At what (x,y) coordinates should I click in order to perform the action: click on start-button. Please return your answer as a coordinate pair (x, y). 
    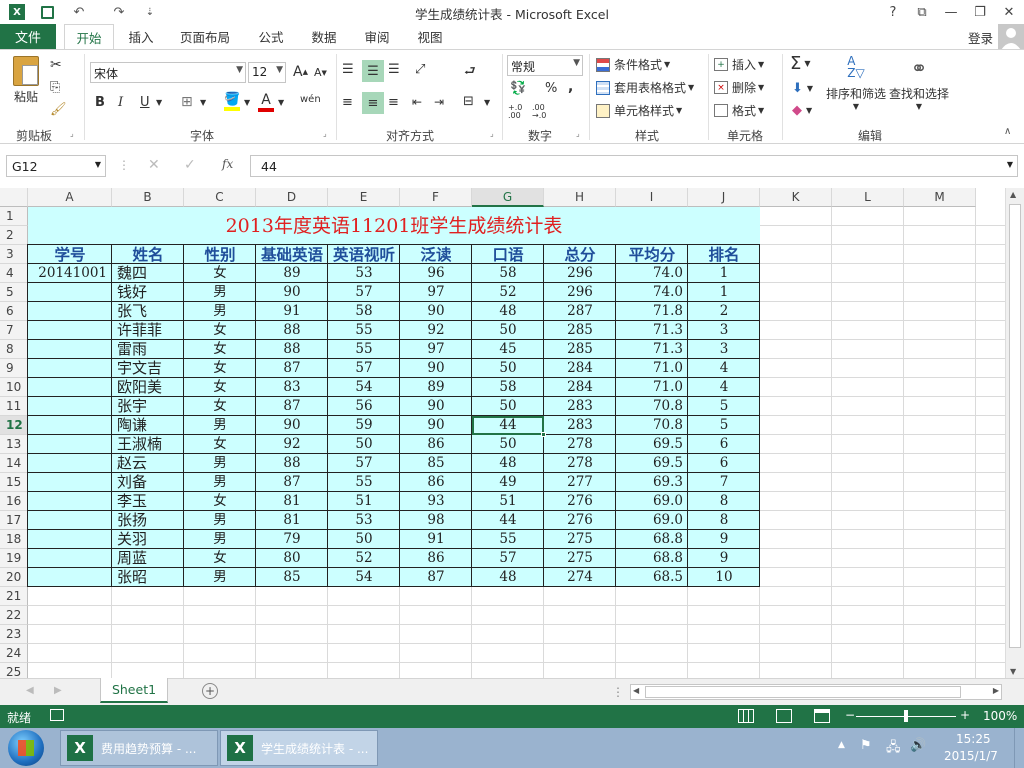
    Looking at the image, I should click on (26, 748).